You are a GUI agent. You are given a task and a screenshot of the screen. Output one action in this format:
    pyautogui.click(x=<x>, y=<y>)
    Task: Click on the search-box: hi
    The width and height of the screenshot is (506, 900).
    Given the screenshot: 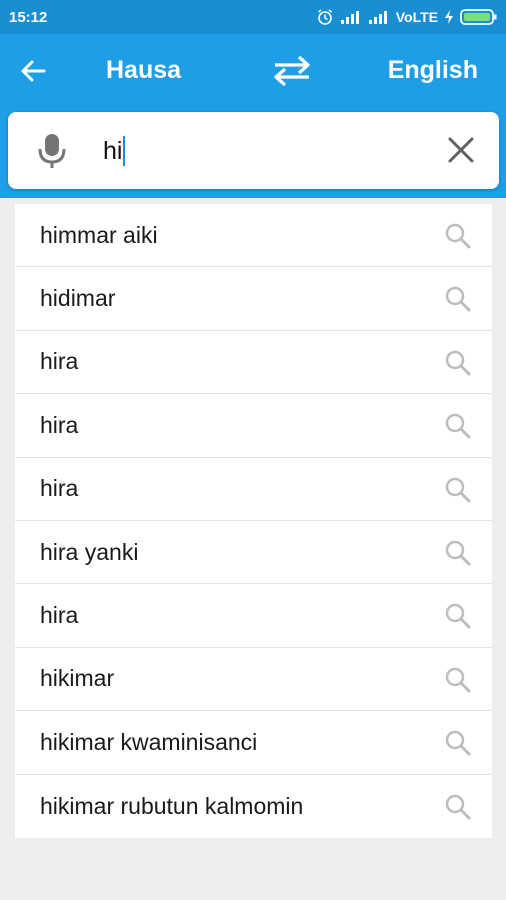 What is the action you would take?
    pyautogui.click(x=253, y=150)
    